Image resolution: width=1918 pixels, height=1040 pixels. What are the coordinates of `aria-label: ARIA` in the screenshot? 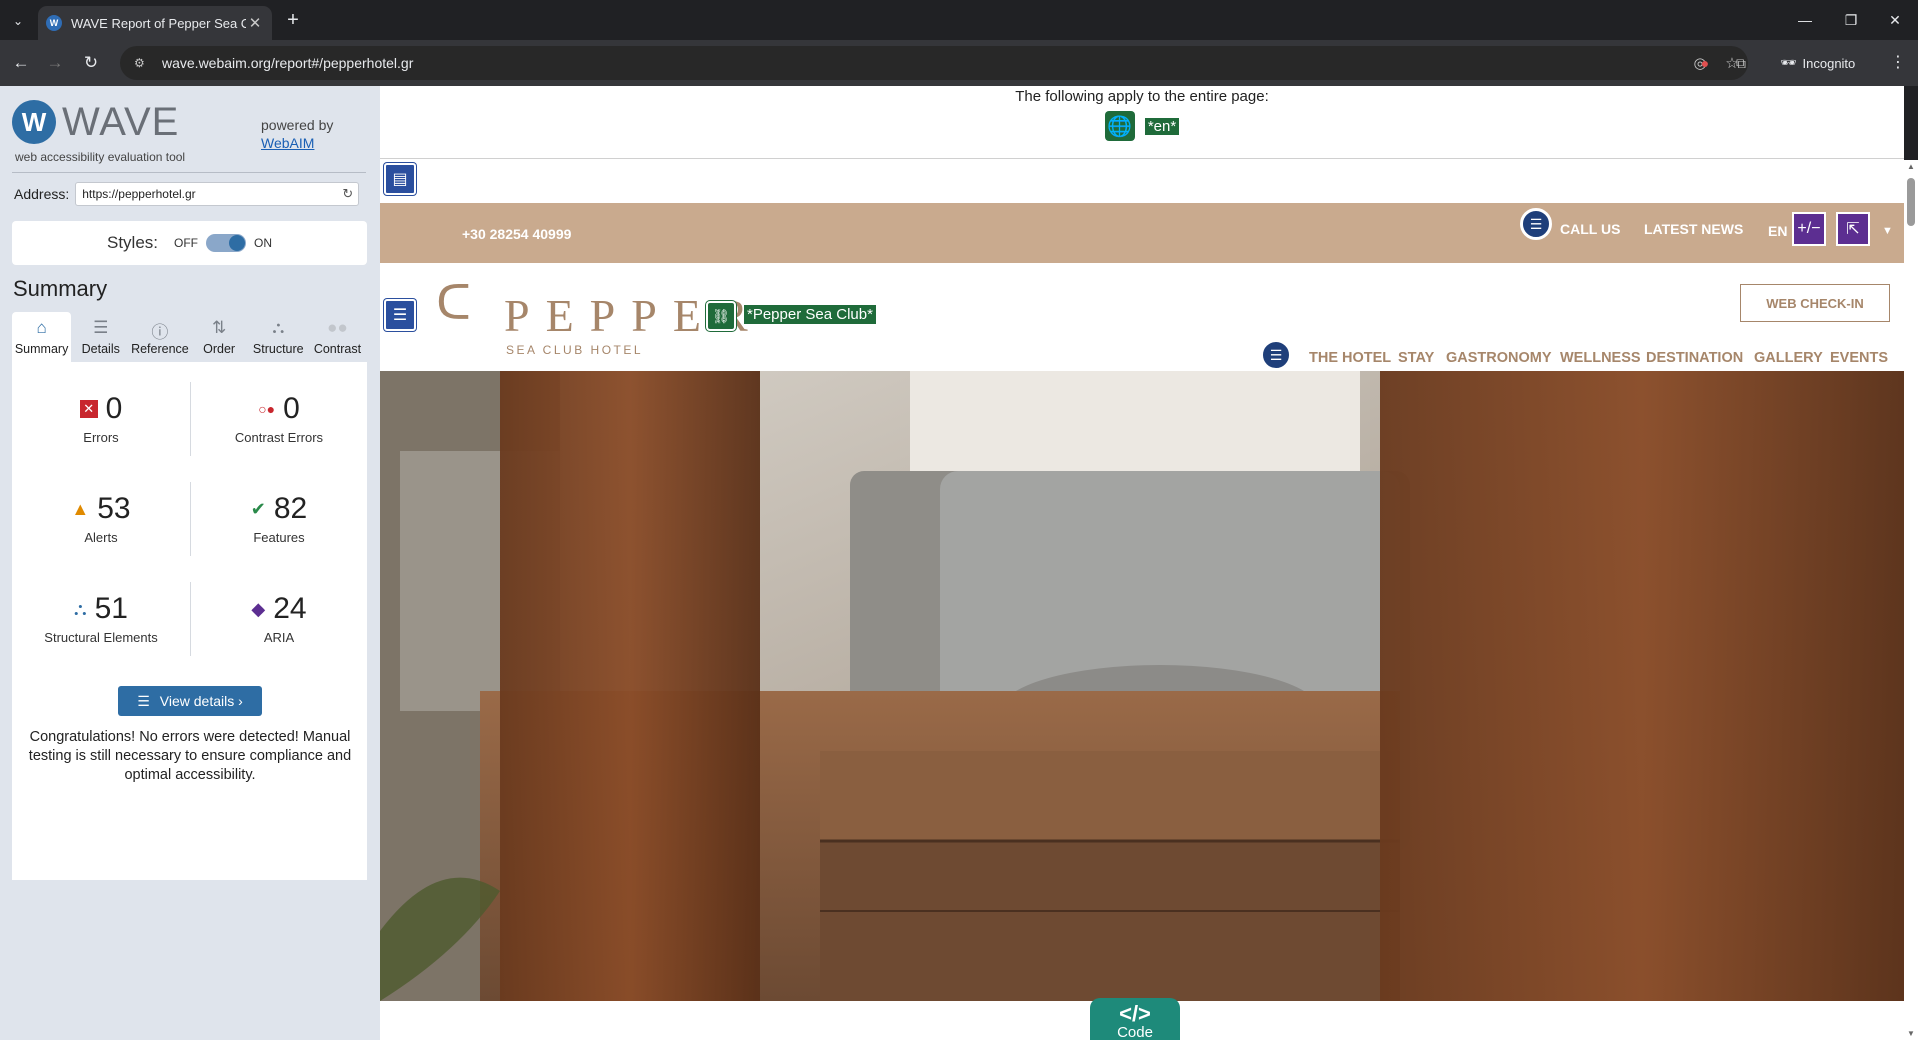 It's located at (279, 637).